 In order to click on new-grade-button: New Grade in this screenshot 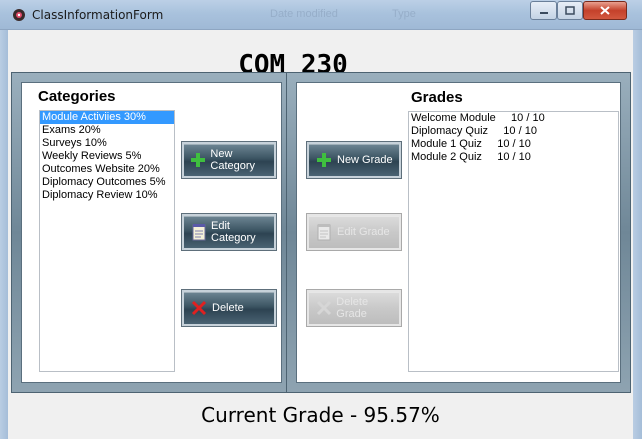, I will do `click(354, 160)`.